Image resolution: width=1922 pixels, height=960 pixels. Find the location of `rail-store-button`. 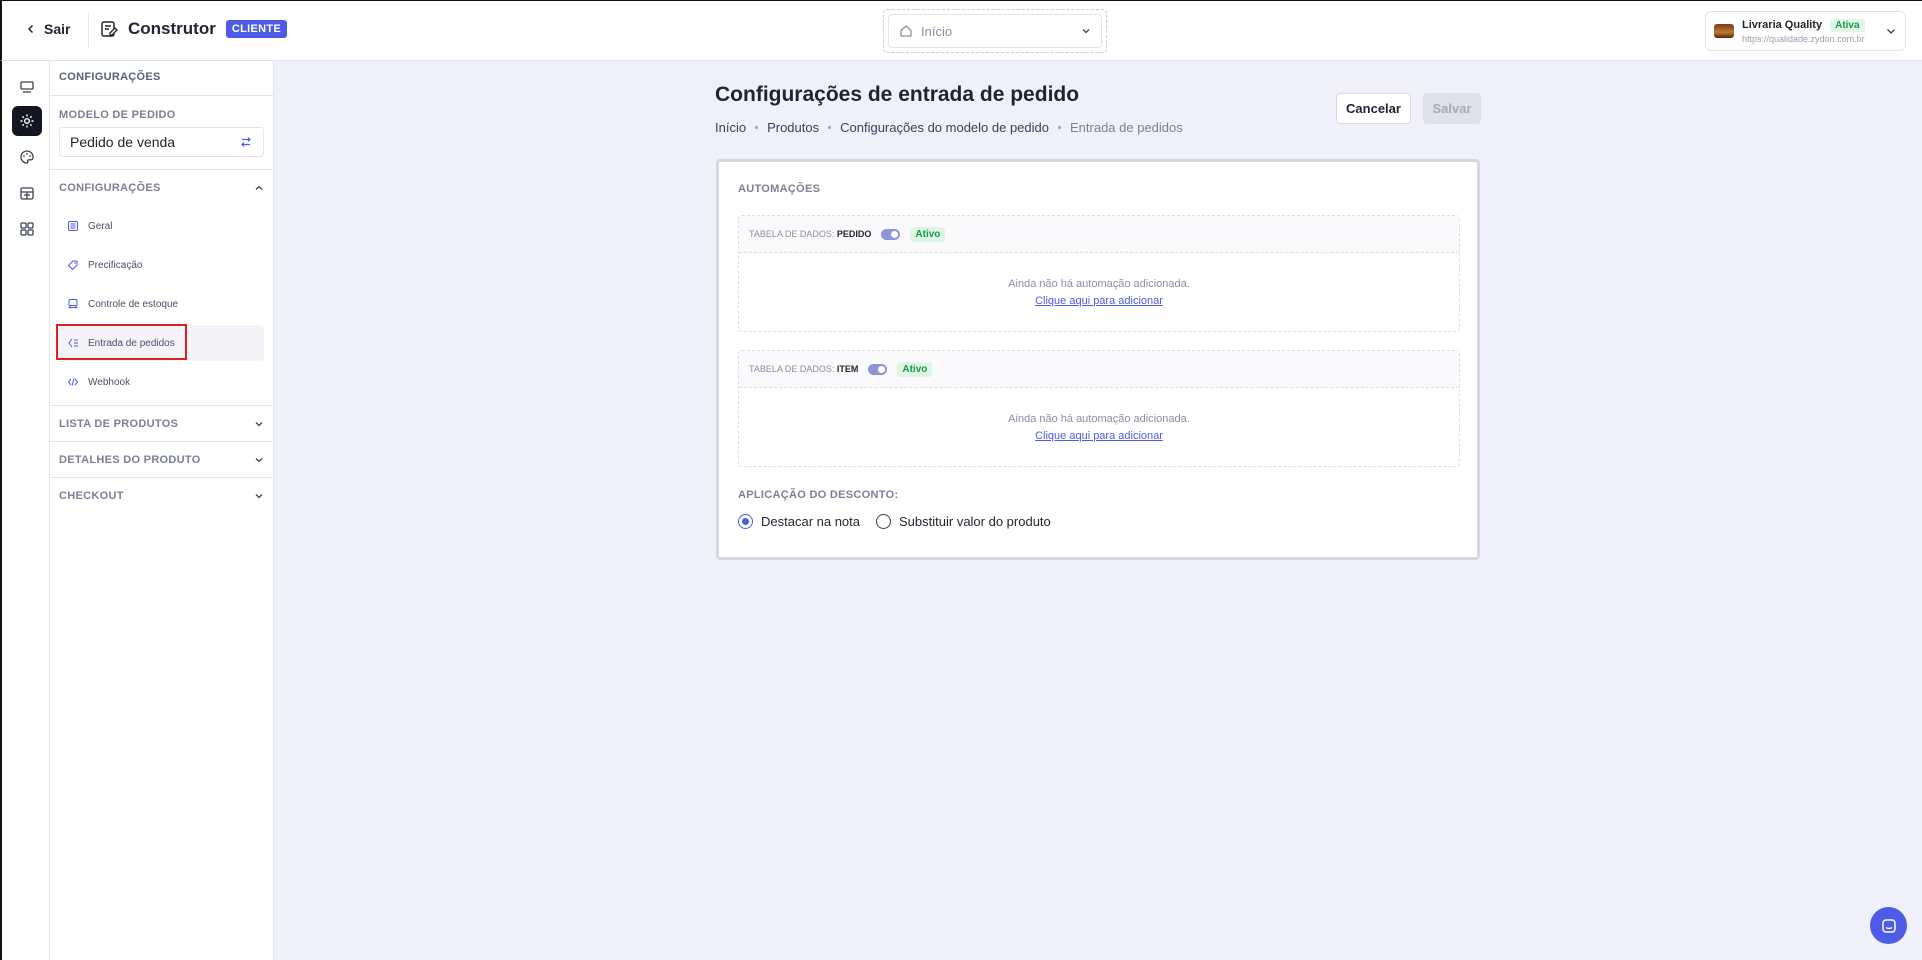

rail-store-button is located at coordinates (27, 193).